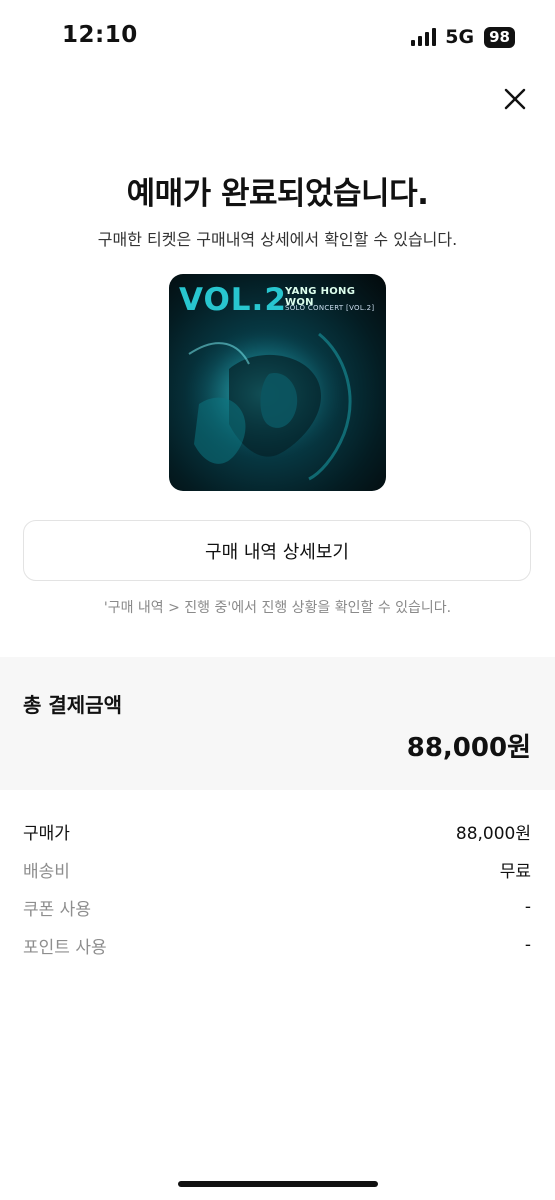  Describe the element at coordinates (46, 833) in the screenshot. I see `breakdown-label: 구매가` at that location.